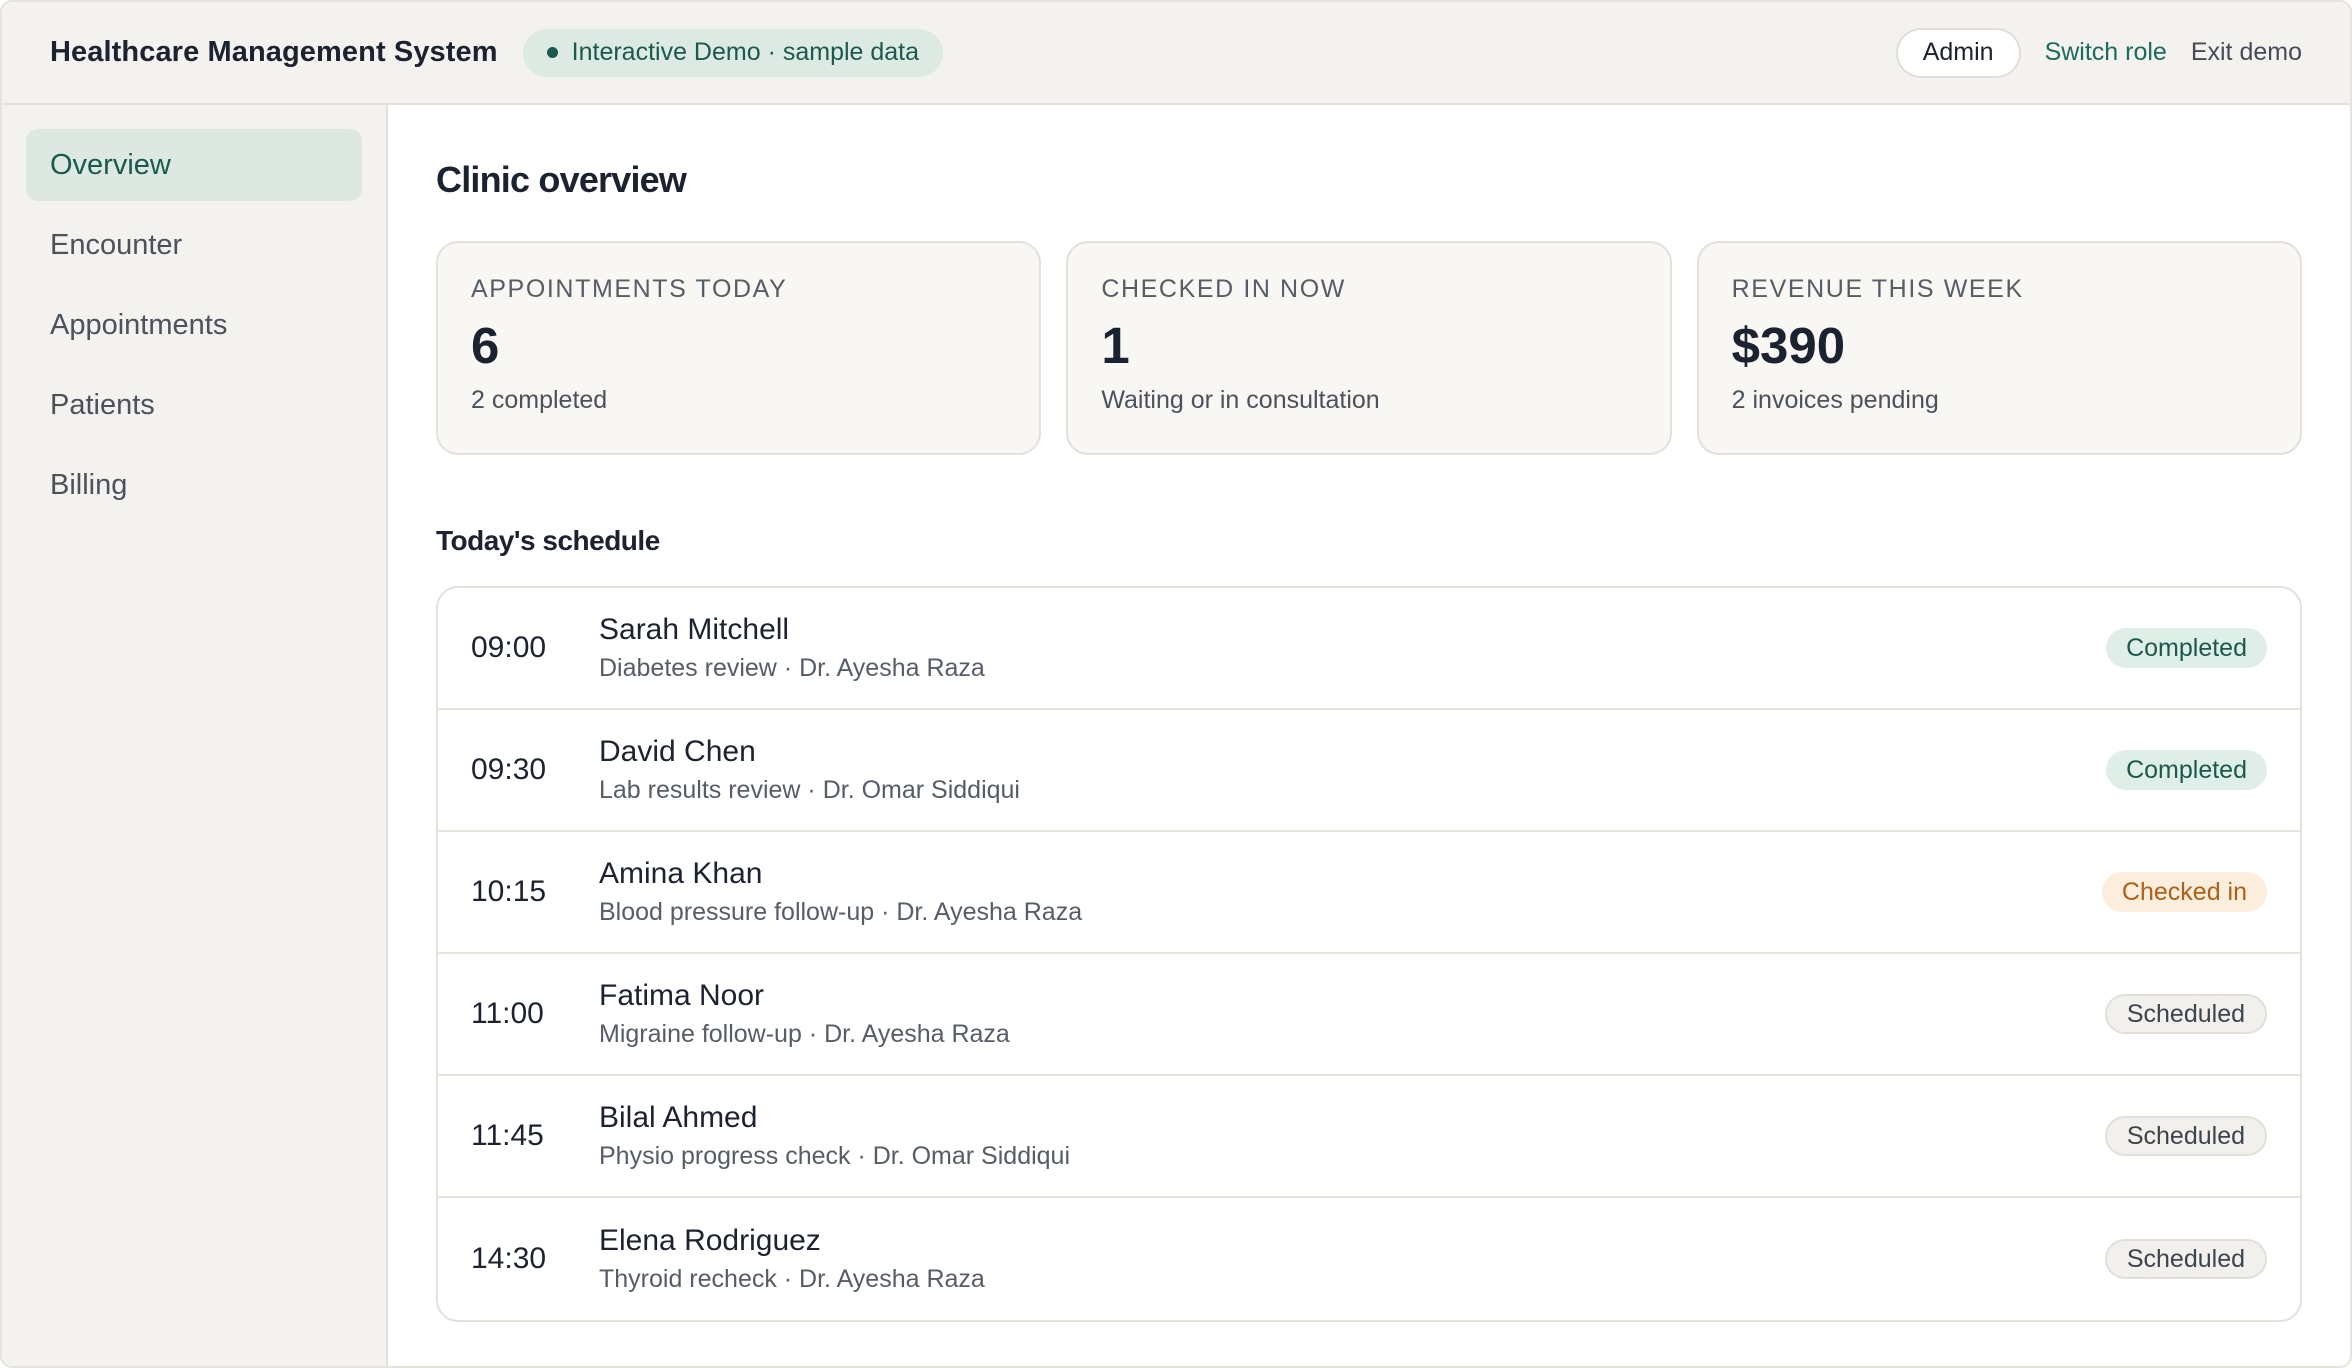  Describe the element at coordinates (194, 245) in the screenshot. I see `sidebar-item-encounter: Encounter` at that location.